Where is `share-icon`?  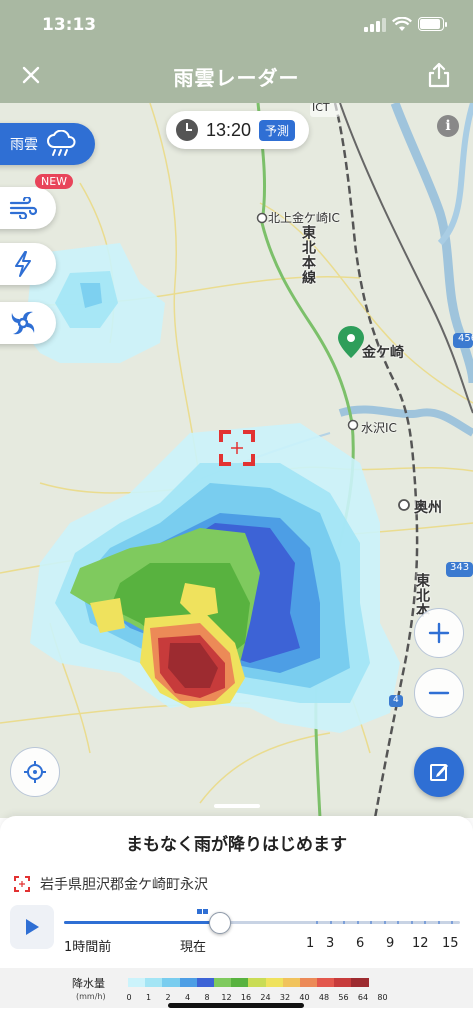
share-icon is located at coordinates (439, 75).